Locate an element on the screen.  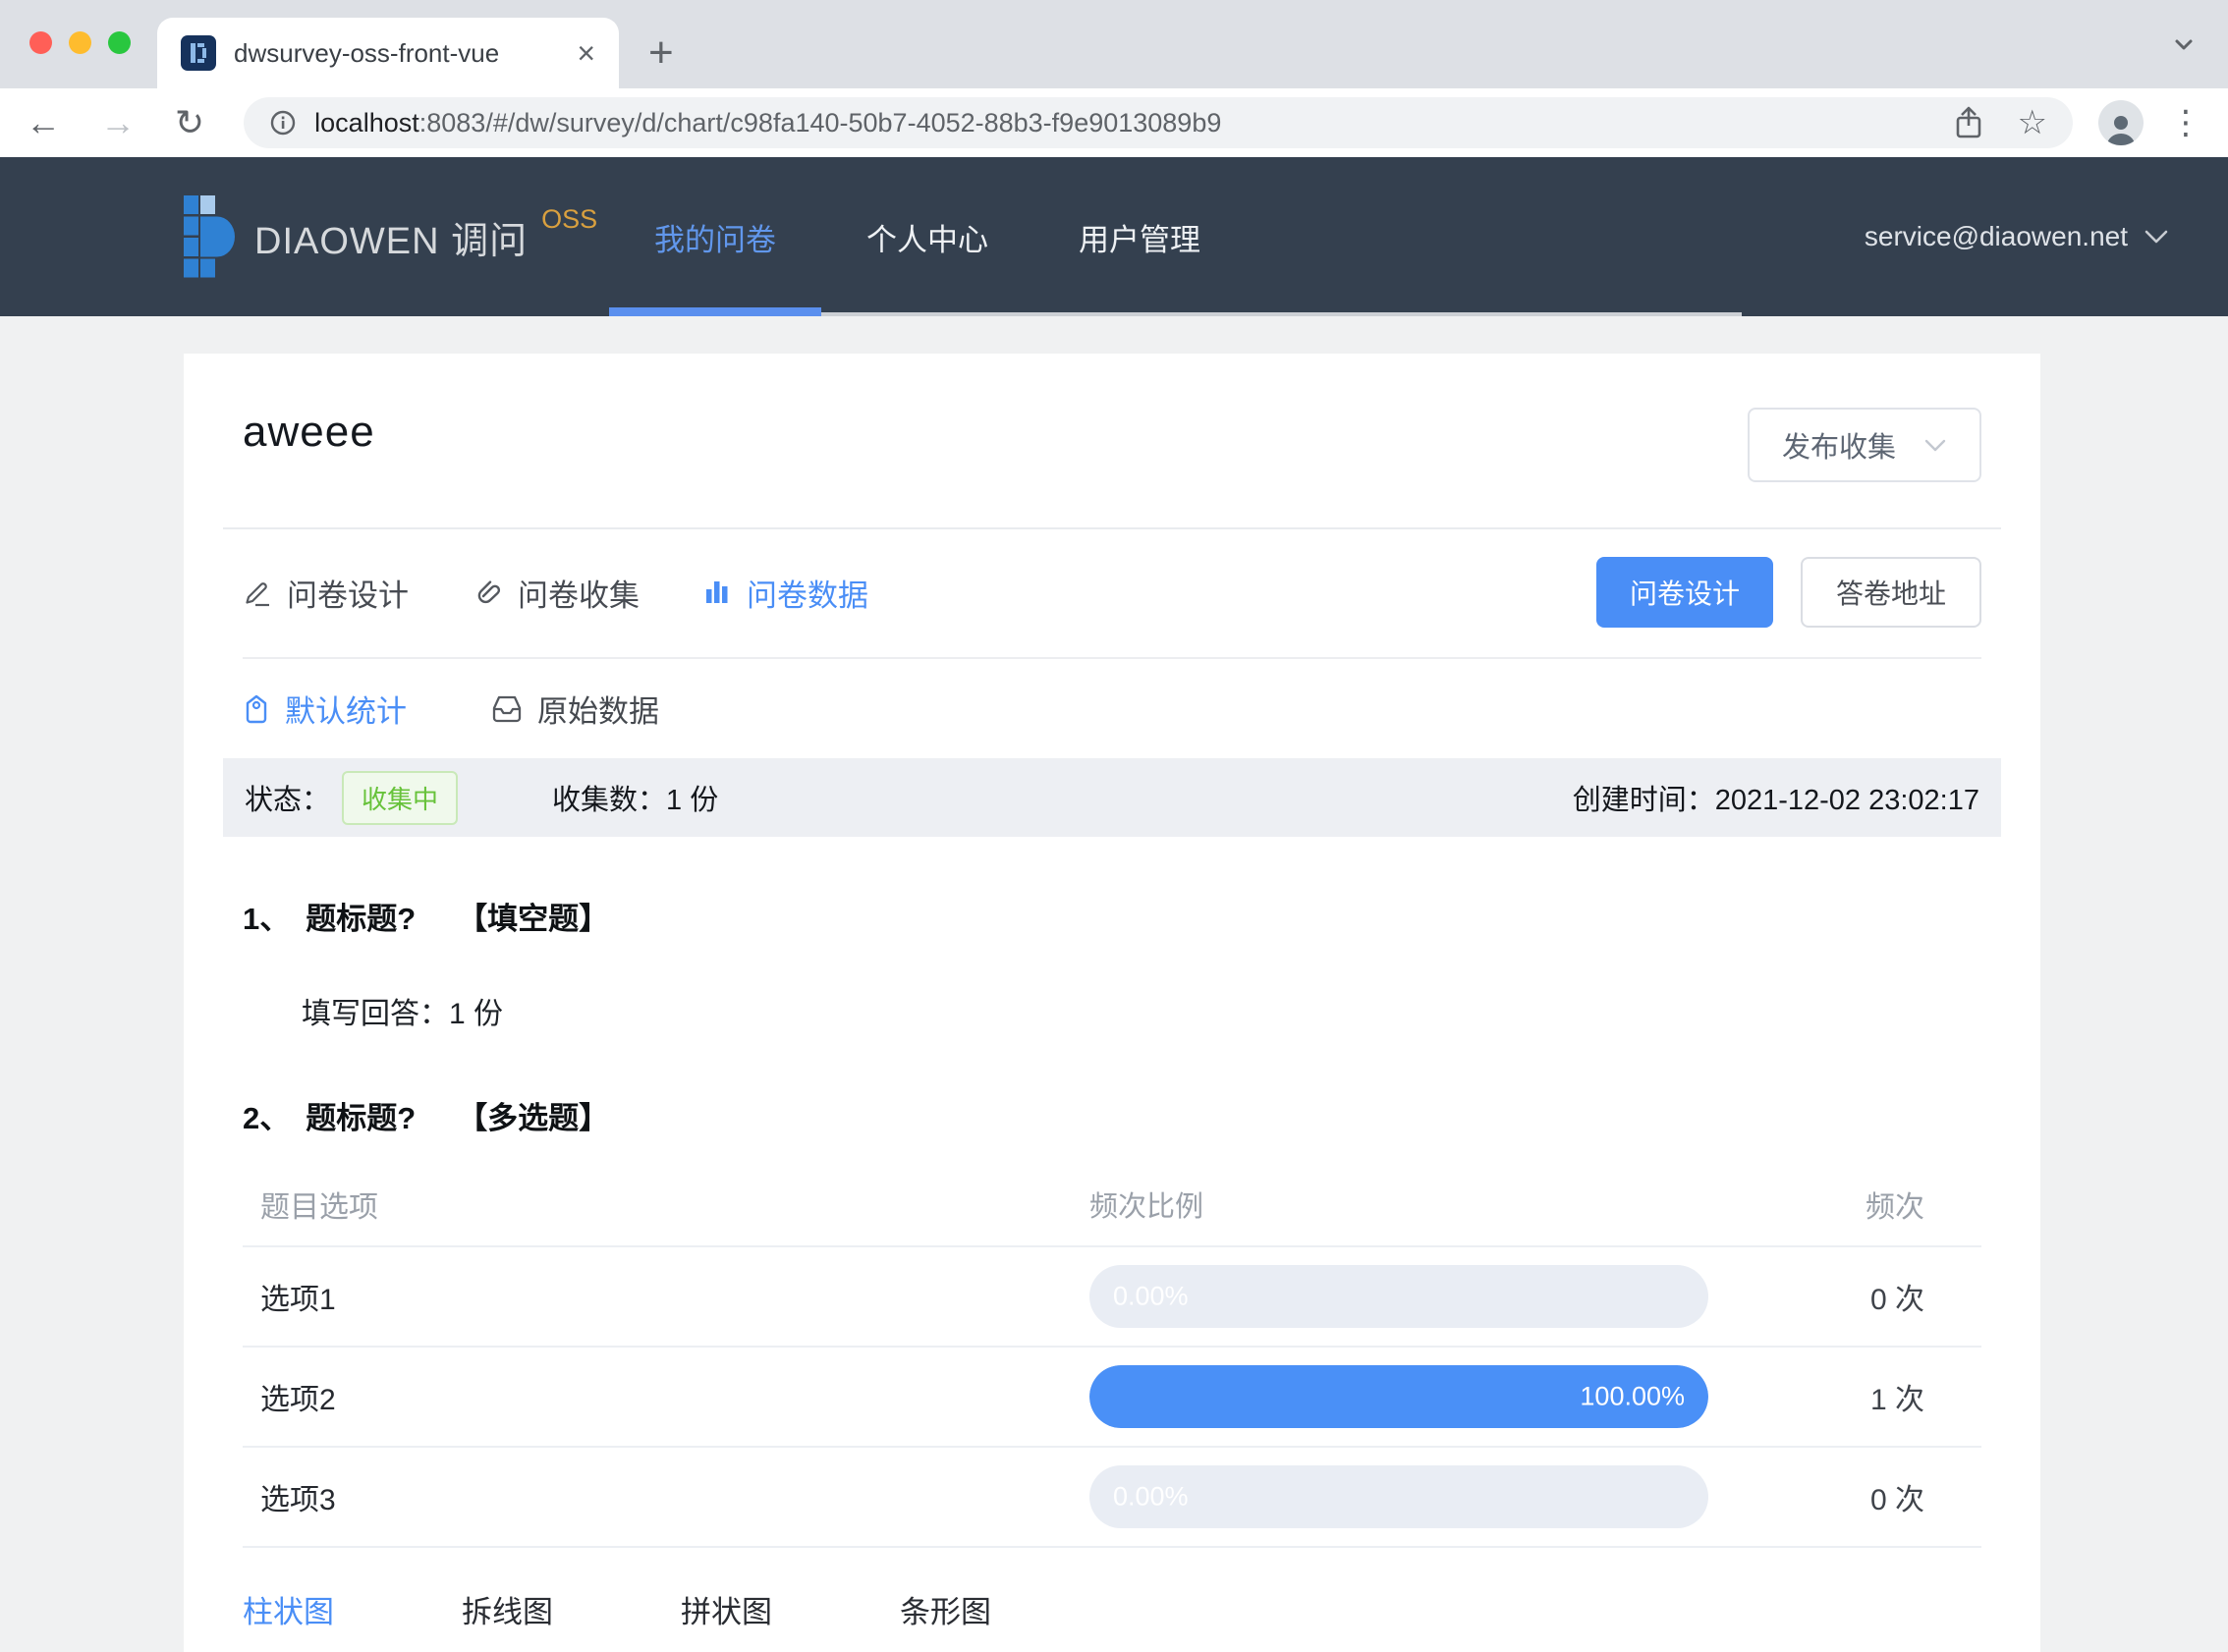
chart-tab-line: 拆线图 is located at coordinates (507, 1609).